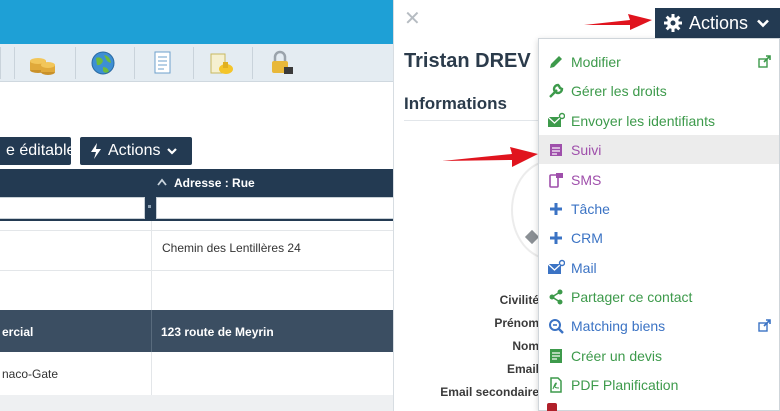 The width and height of the screenshot is (780, 411). I want to click on menu-item-label: Tâche, so click(590, 208).